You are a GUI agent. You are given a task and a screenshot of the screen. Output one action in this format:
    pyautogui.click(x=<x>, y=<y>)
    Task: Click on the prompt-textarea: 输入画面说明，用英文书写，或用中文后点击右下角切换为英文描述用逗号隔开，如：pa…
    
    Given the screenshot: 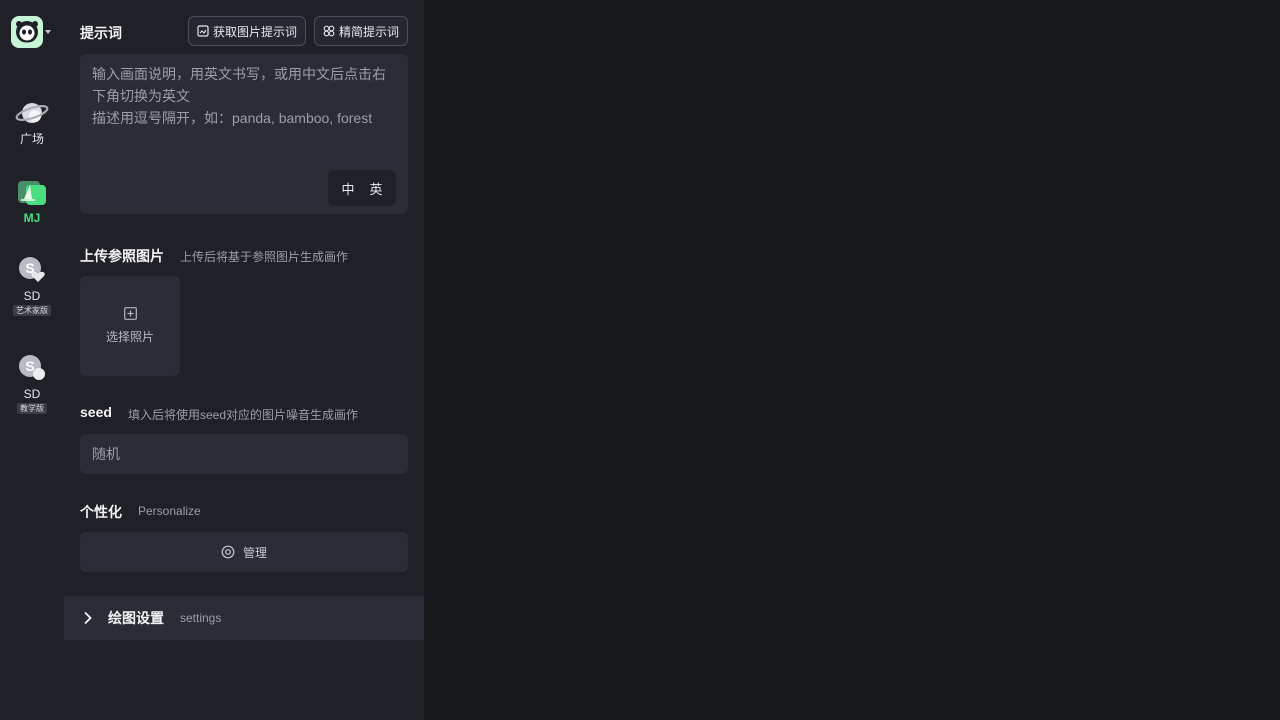 What is the action you would take?
    pyautogui.click(x=244, y=134)
    